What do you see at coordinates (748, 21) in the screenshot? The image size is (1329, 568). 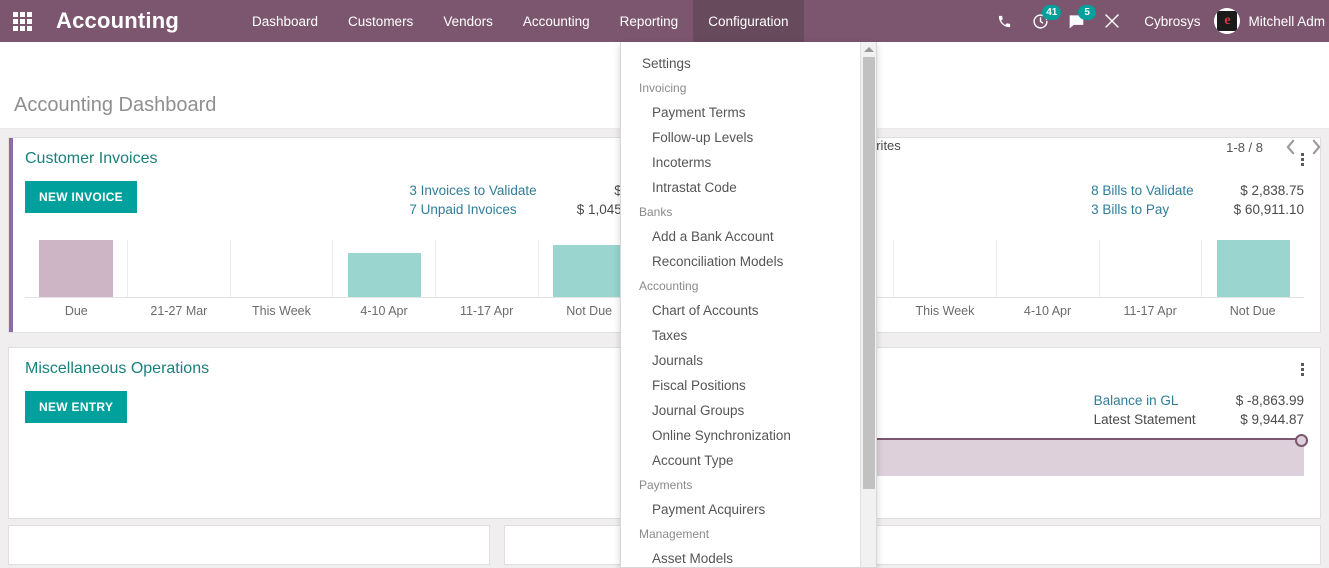 I see `menu-tab-configuration: Configuration` at bounding box center [748, 21].